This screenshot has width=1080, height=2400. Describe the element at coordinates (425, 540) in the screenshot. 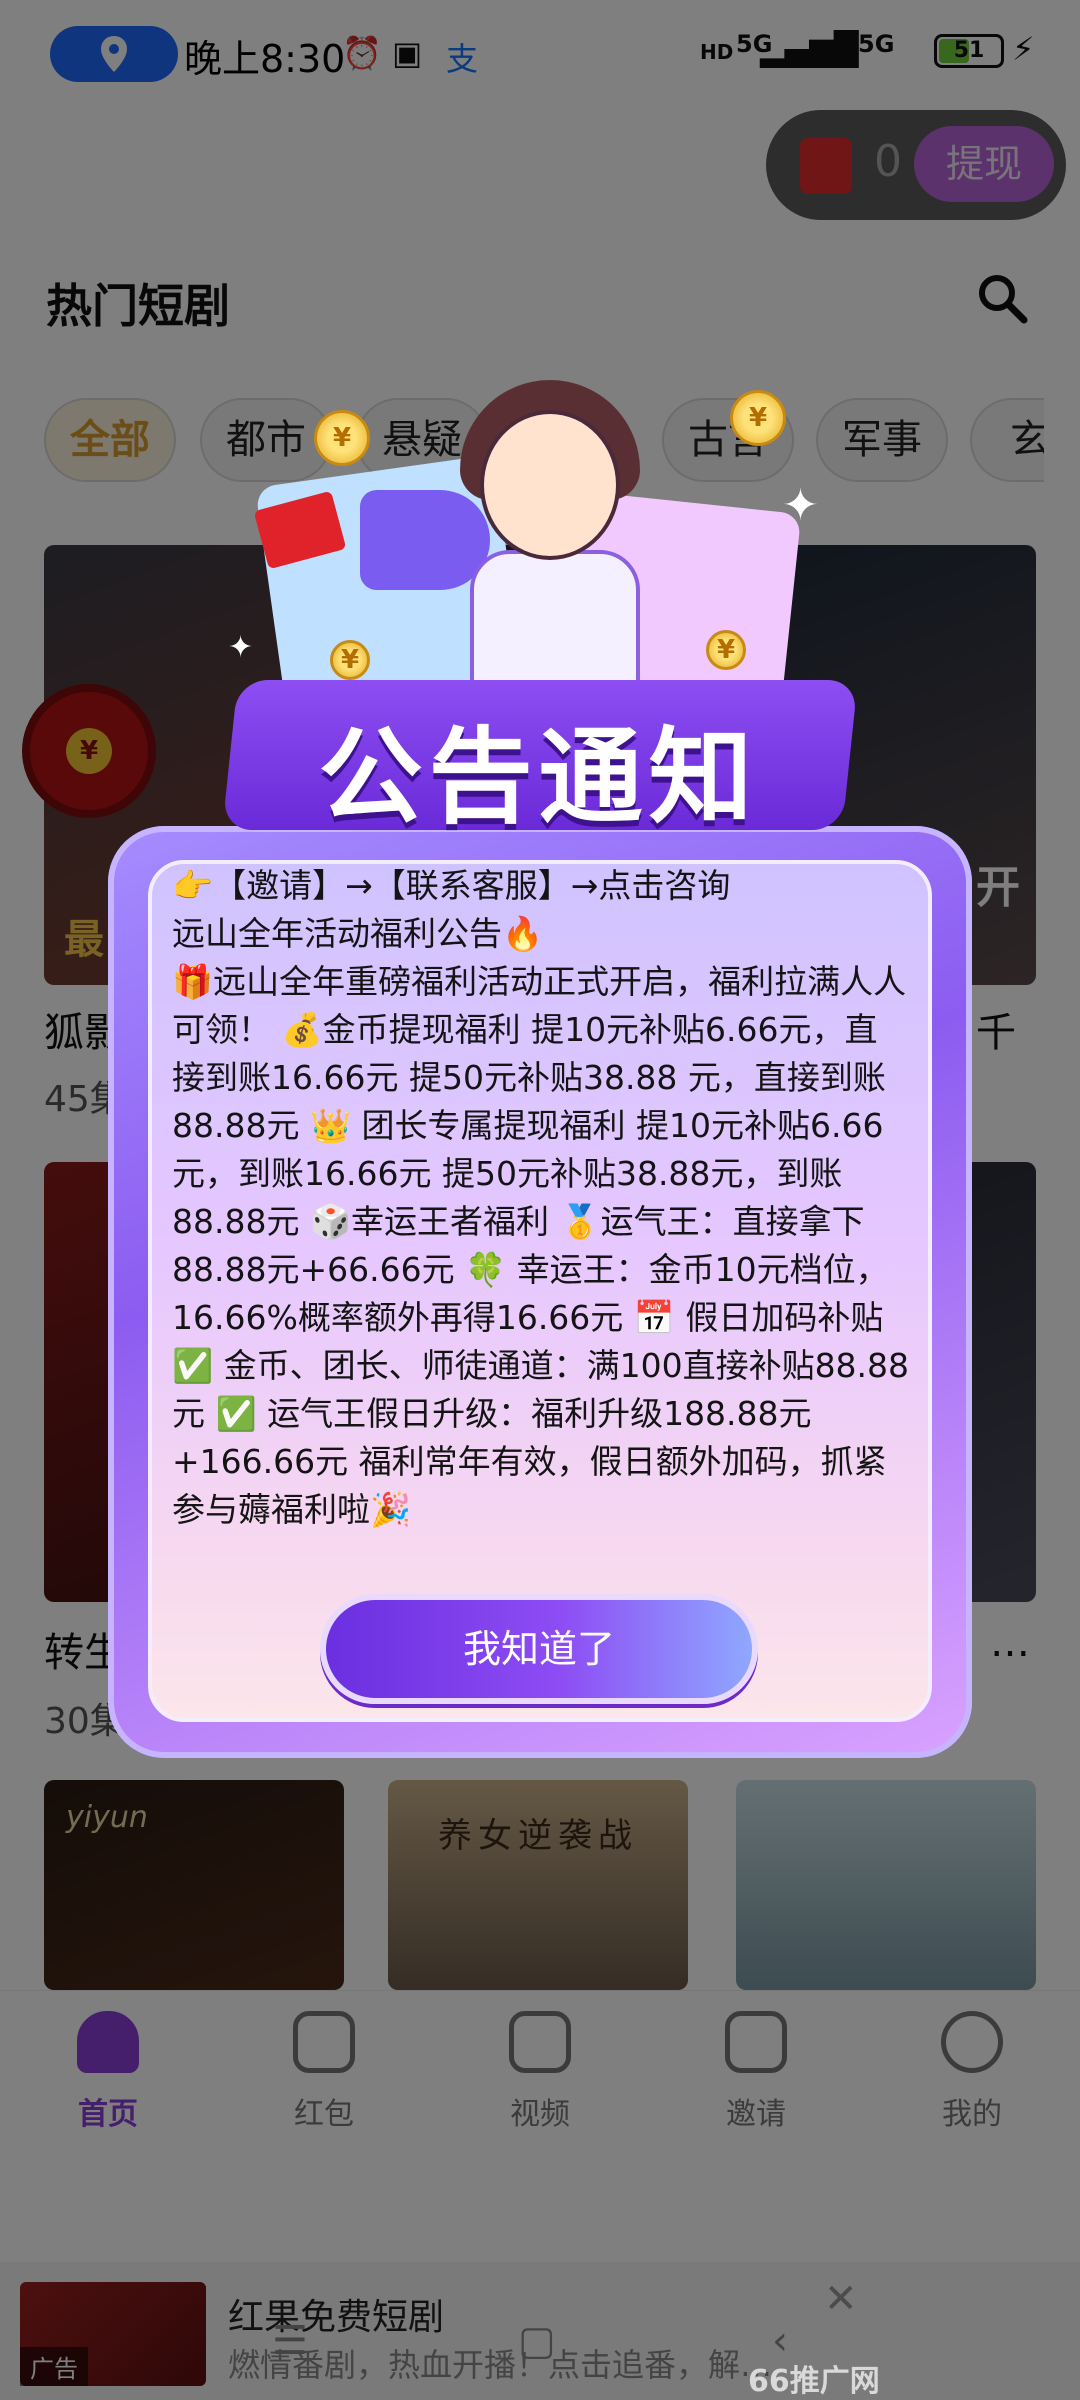

I see `megaphone-icon` at that location.